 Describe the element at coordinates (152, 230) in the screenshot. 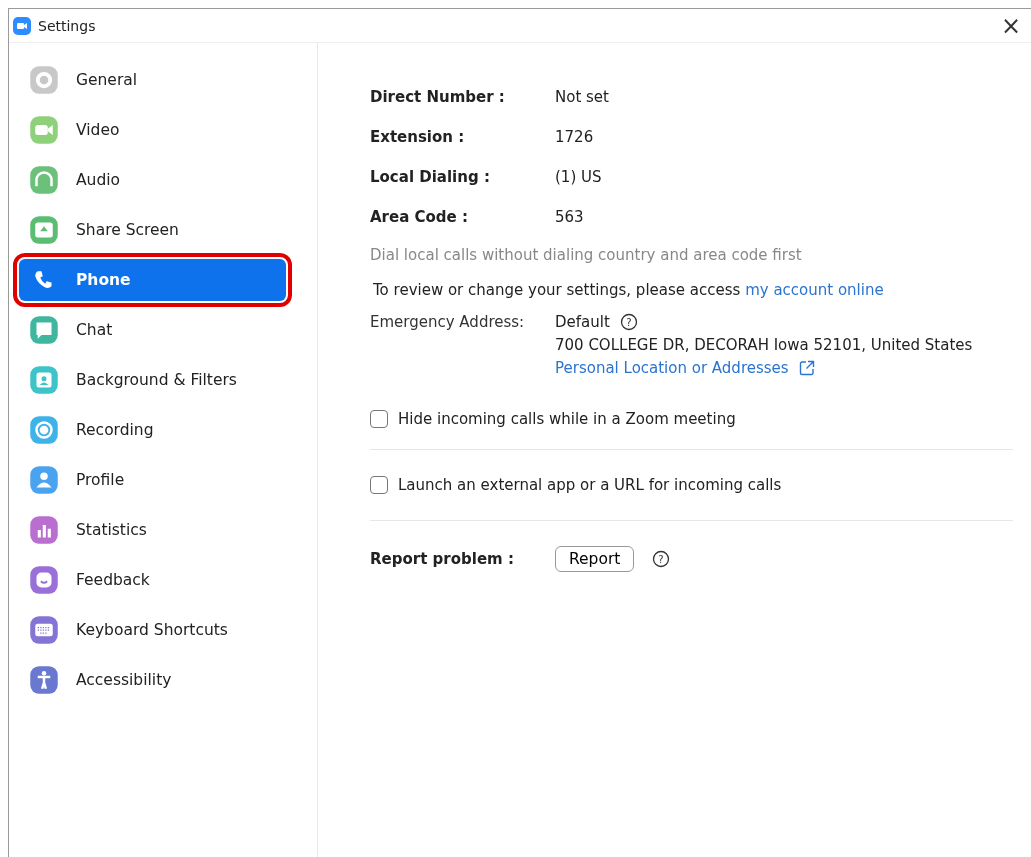

I see `sidebar-item: Share Screen` at that location.